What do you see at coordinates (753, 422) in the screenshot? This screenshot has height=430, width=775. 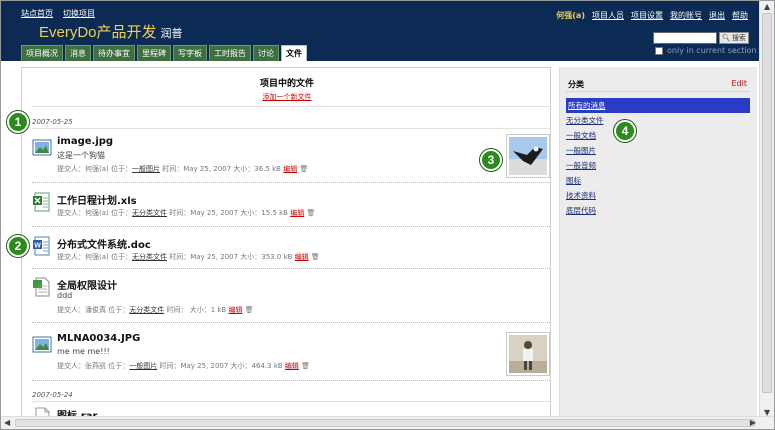 I see `scroll-right-icon: ▶` at bounding box center [753, 422].